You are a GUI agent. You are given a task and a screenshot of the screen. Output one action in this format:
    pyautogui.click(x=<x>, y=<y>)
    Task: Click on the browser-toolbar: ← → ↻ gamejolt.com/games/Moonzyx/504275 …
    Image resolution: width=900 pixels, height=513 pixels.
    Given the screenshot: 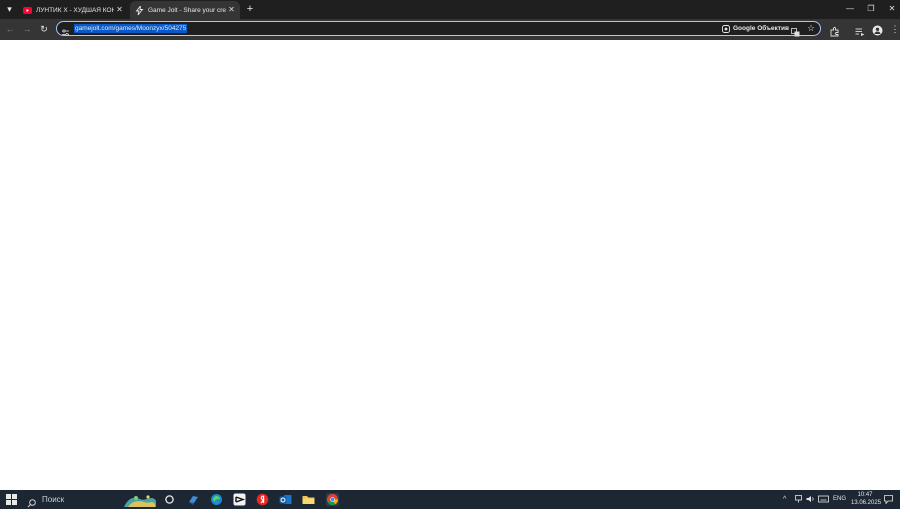 What is the action you would take?
    pyautogui.click(x=450, y=29)
    